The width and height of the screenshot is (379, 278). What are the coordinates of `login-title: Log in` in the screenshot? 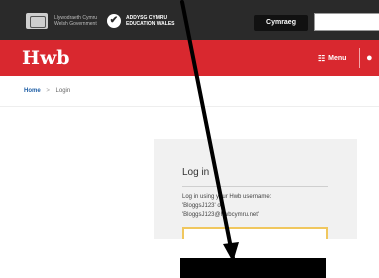 It's located at (196, 172).